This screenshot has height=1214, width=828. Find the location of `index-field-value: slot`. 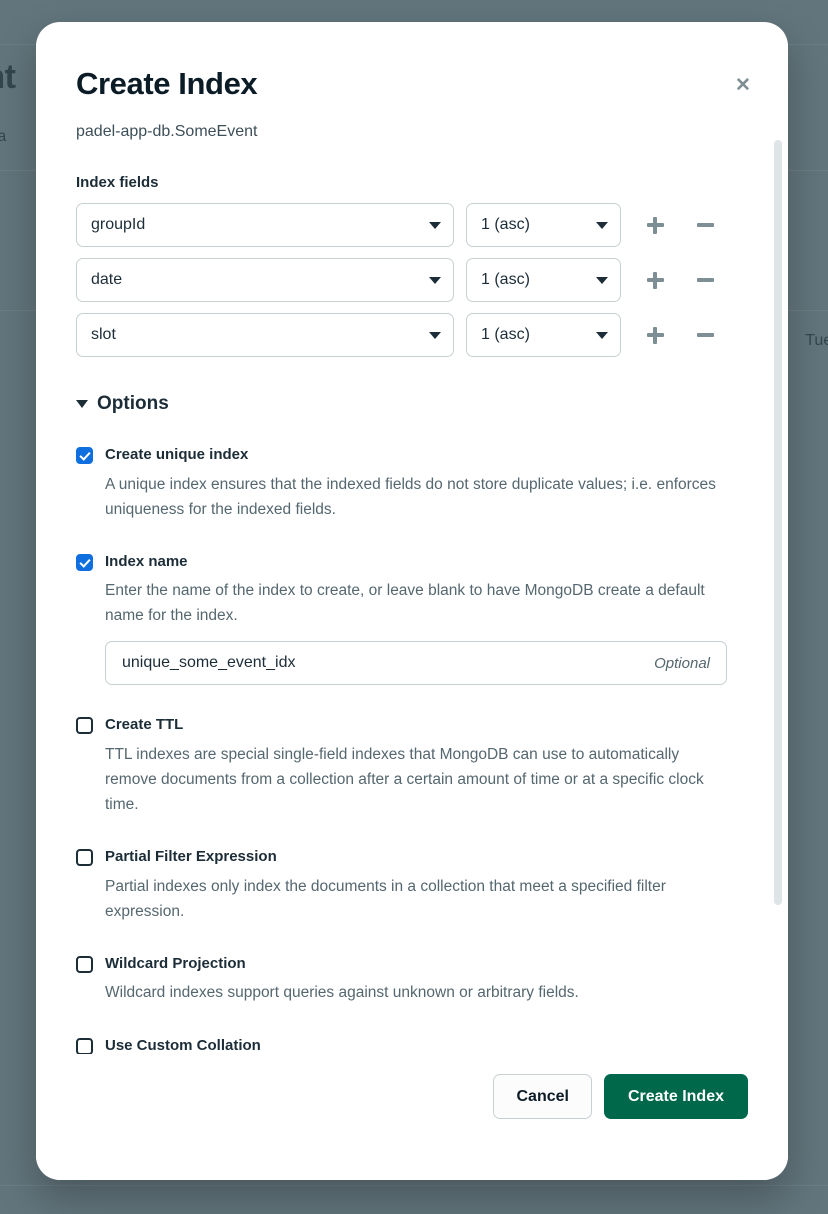

index-field-value: slot is located at coordinates (103, 334).